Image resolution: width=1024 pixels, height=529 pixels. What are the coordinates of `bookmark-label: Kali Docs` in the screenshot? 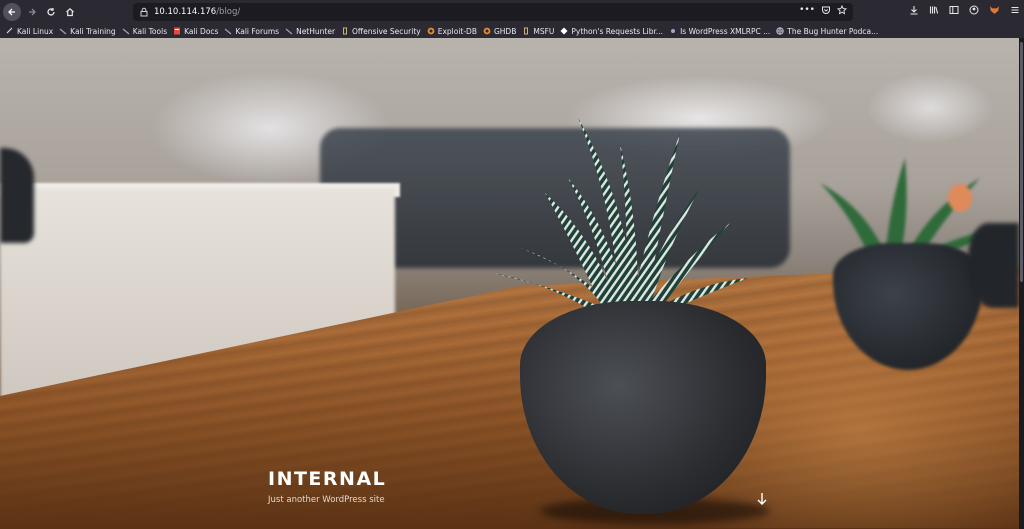 It's located at (201, 31).